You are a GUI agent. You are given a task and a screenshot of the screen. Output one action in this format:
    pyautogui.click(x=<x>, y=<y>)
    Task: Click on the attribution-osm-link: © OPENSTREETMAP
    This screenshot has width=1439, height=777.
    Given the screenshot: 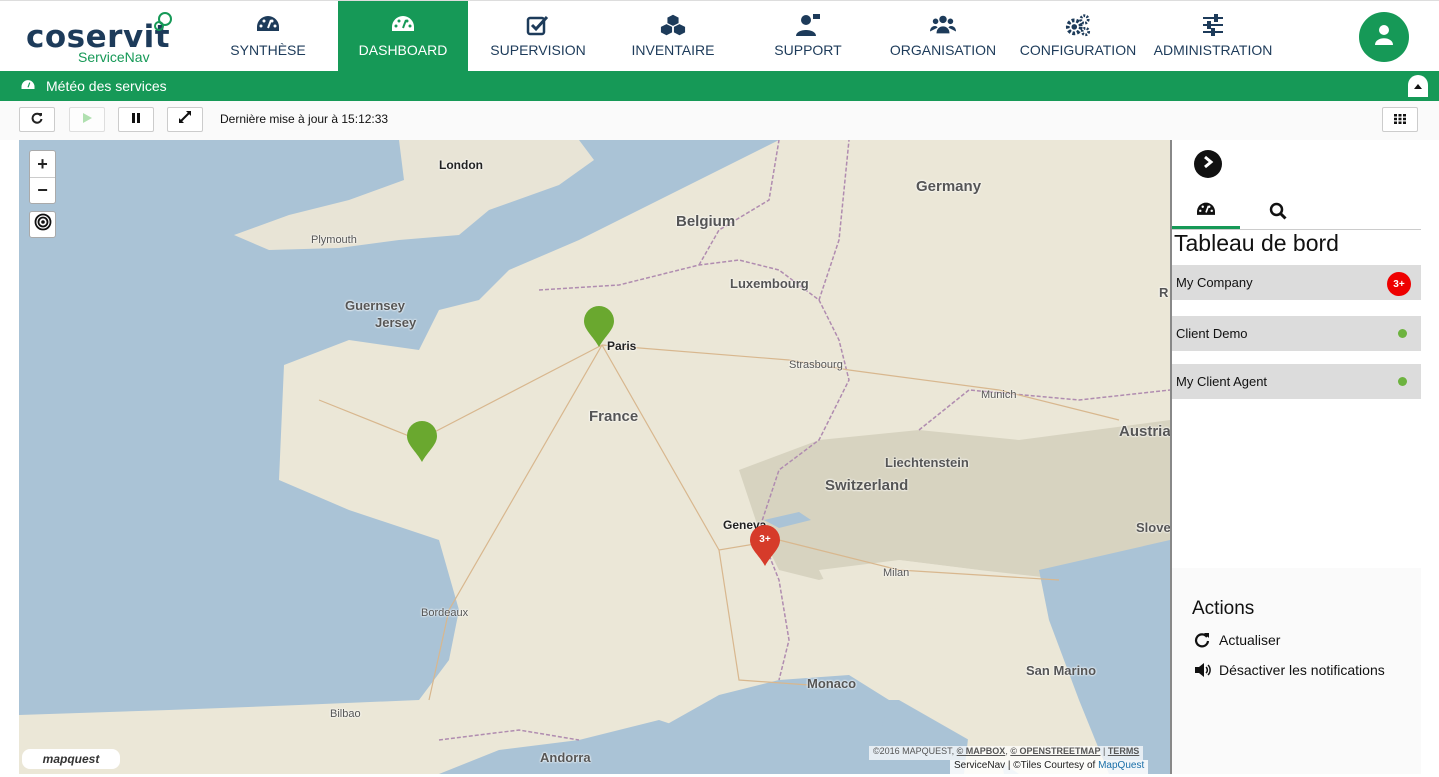 What is the action you would take?
    pyautogui.click(x=1055, y=751)
    